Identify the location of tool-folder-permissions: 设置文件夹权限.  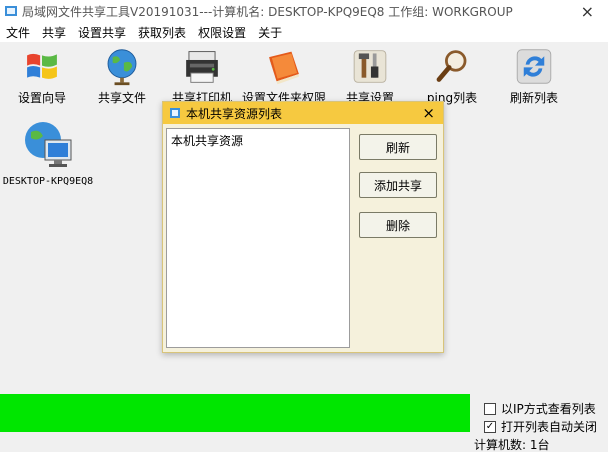
(284, 76).